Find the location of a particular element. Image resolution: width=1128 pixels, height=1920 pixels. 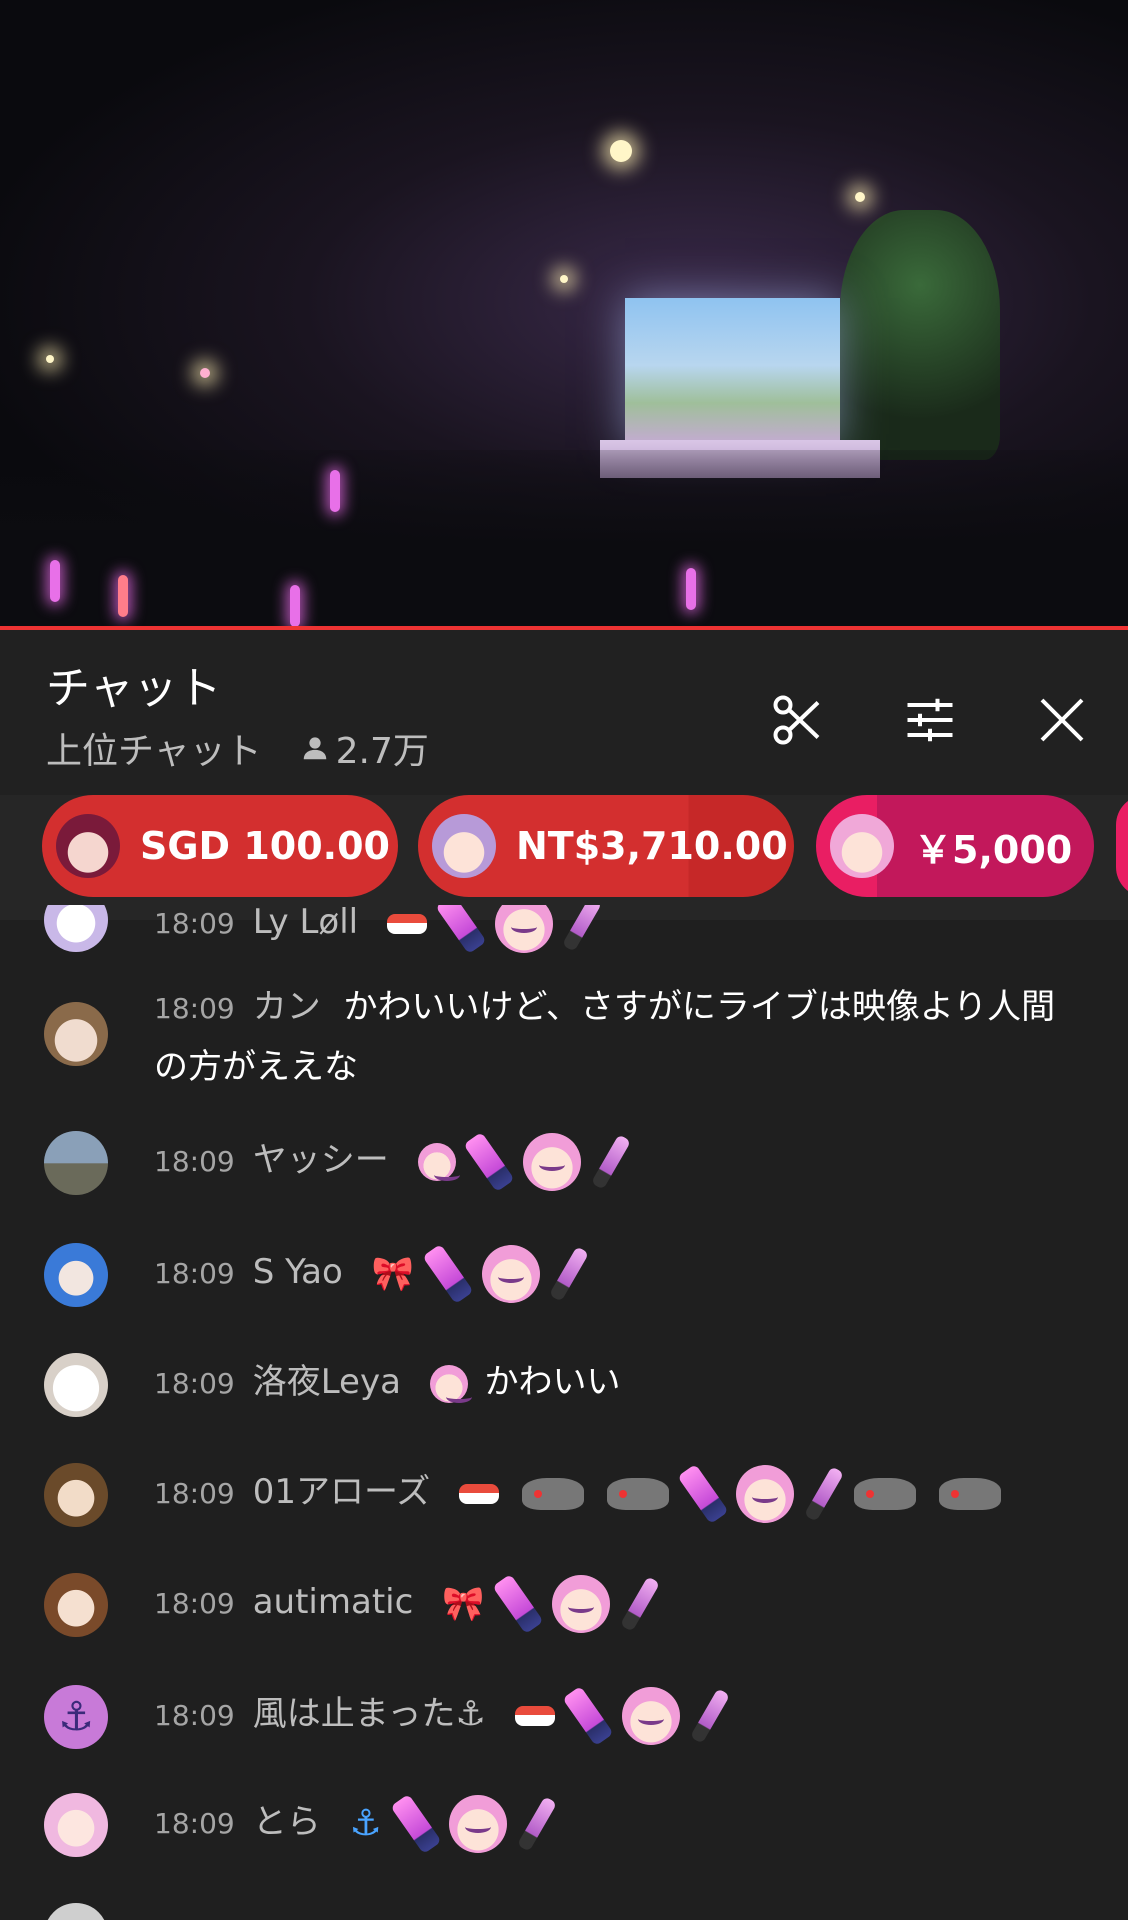

message-author: ヤッシー is located at coordinates (320, 1160).